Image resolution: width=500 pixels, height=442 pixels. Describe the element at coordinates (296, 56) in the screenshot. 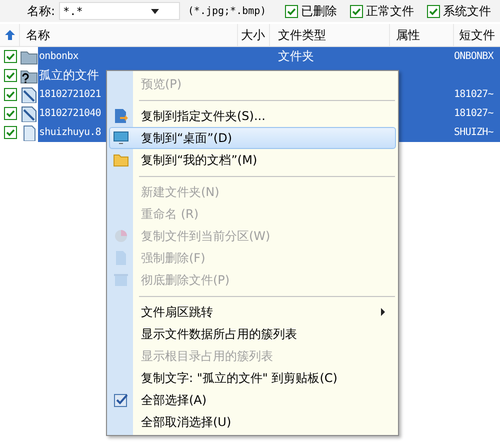

I see `file-type: 文件夹` at that location.